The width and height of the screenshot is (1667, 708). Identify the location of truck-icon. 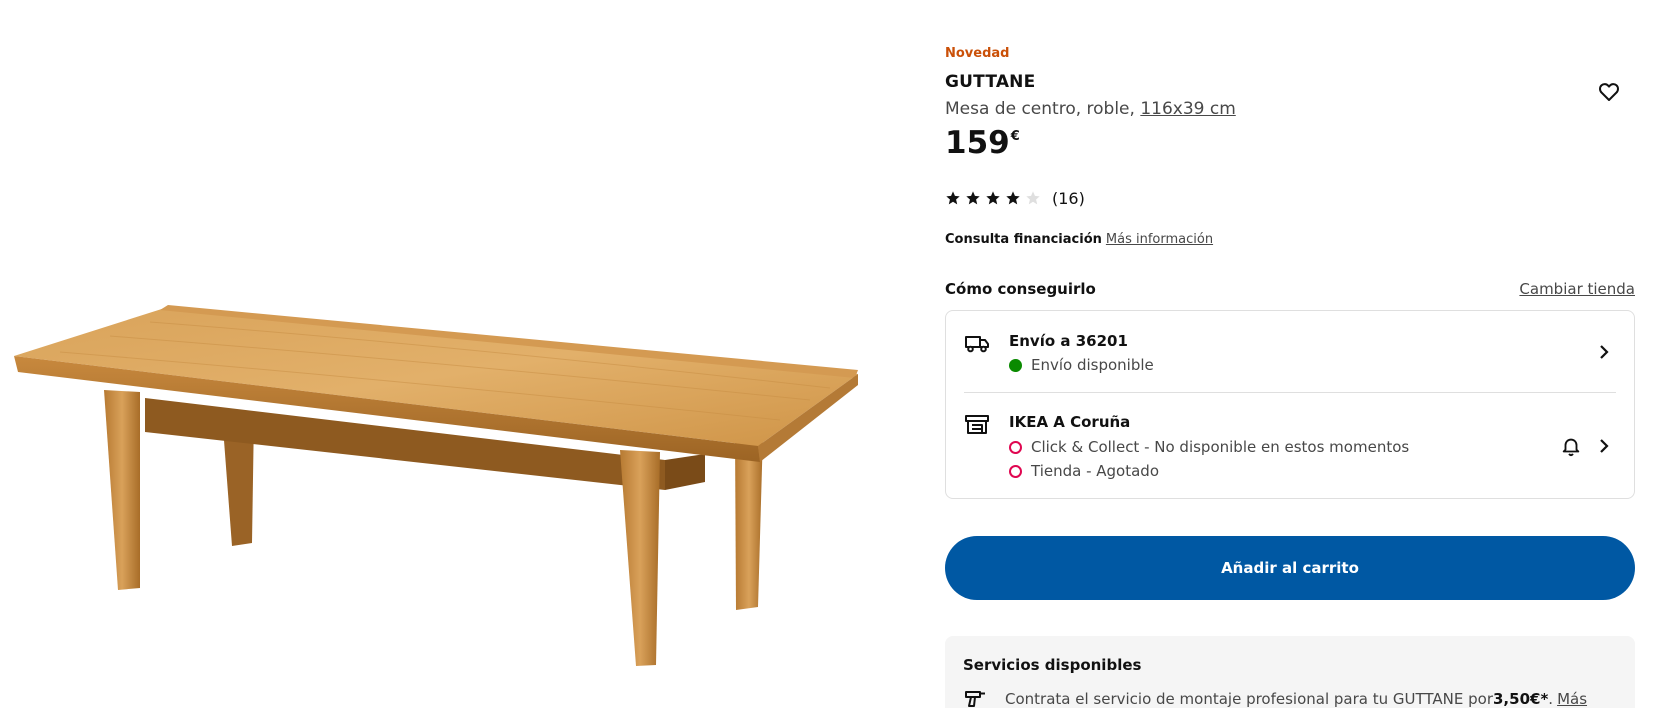
(977, 344).